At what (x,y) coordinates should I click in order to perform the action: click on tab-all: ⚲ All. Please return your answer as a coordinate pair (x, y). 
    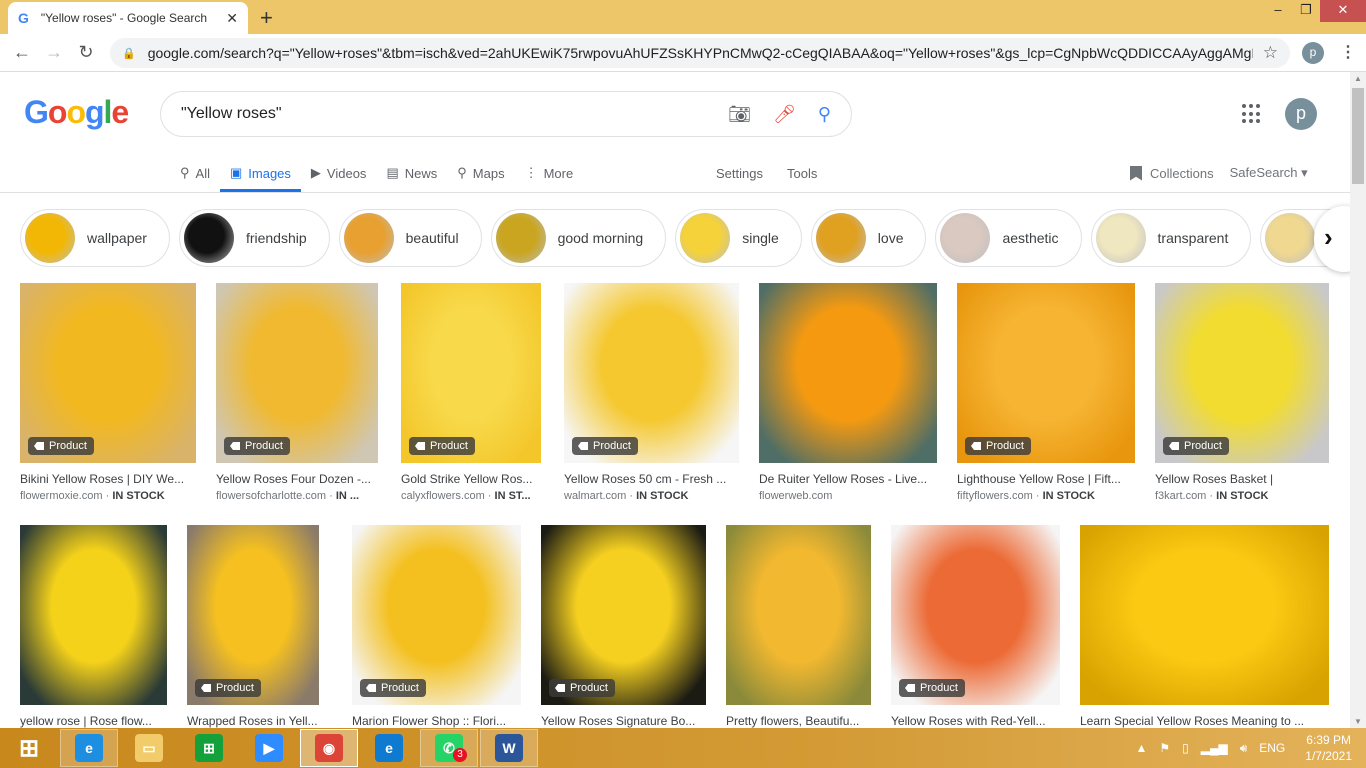
    Looking at the image, I should click on (195, 173).